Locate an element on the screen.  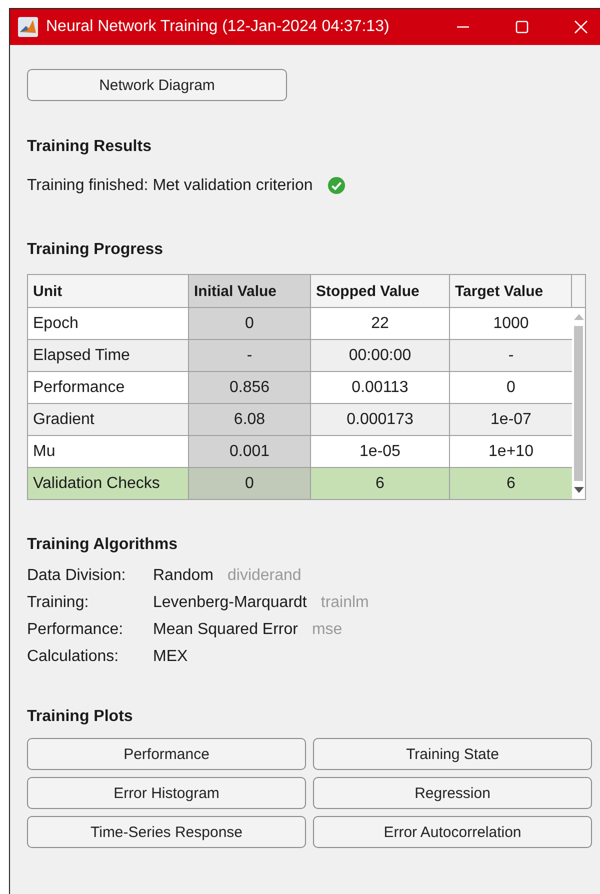
status-message: Training finished: Met validation criterion is located at coordinates (170, 185).